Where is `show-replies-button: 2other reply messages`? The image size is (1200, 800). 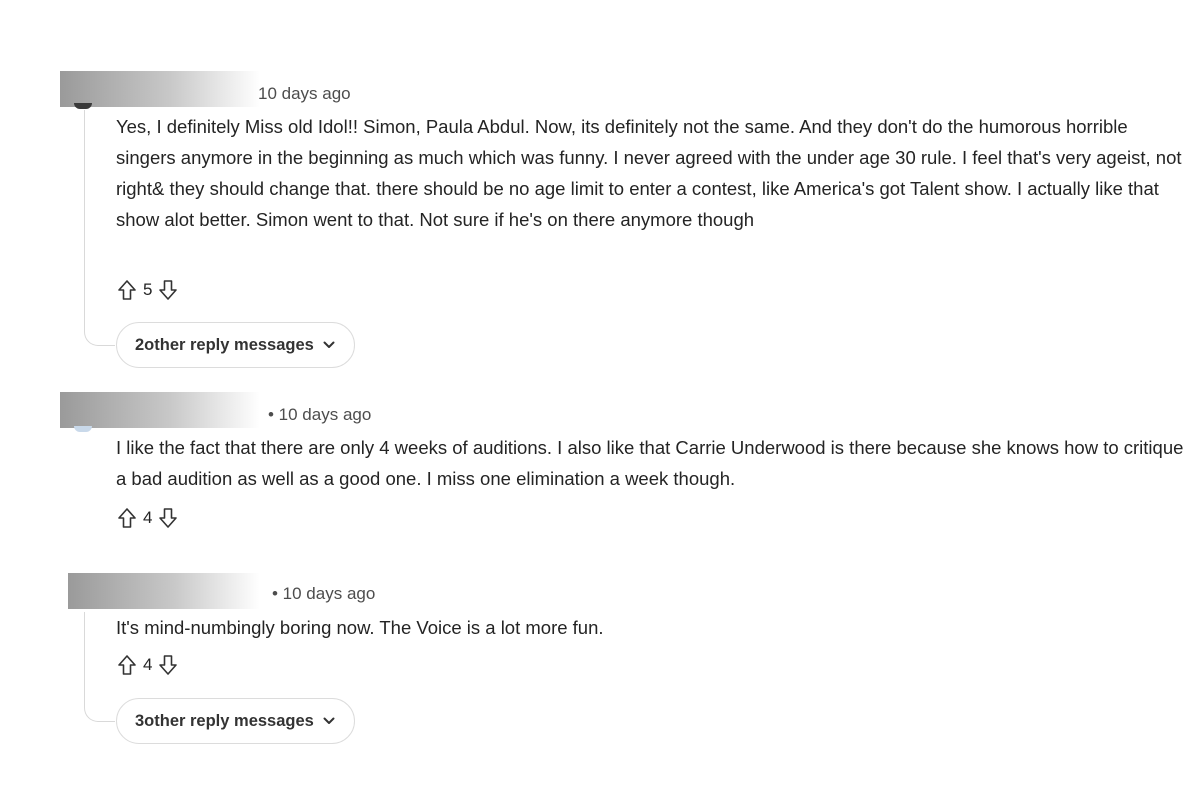 show-replies-button: 2other reply messages is located at coordinates (235, 345).